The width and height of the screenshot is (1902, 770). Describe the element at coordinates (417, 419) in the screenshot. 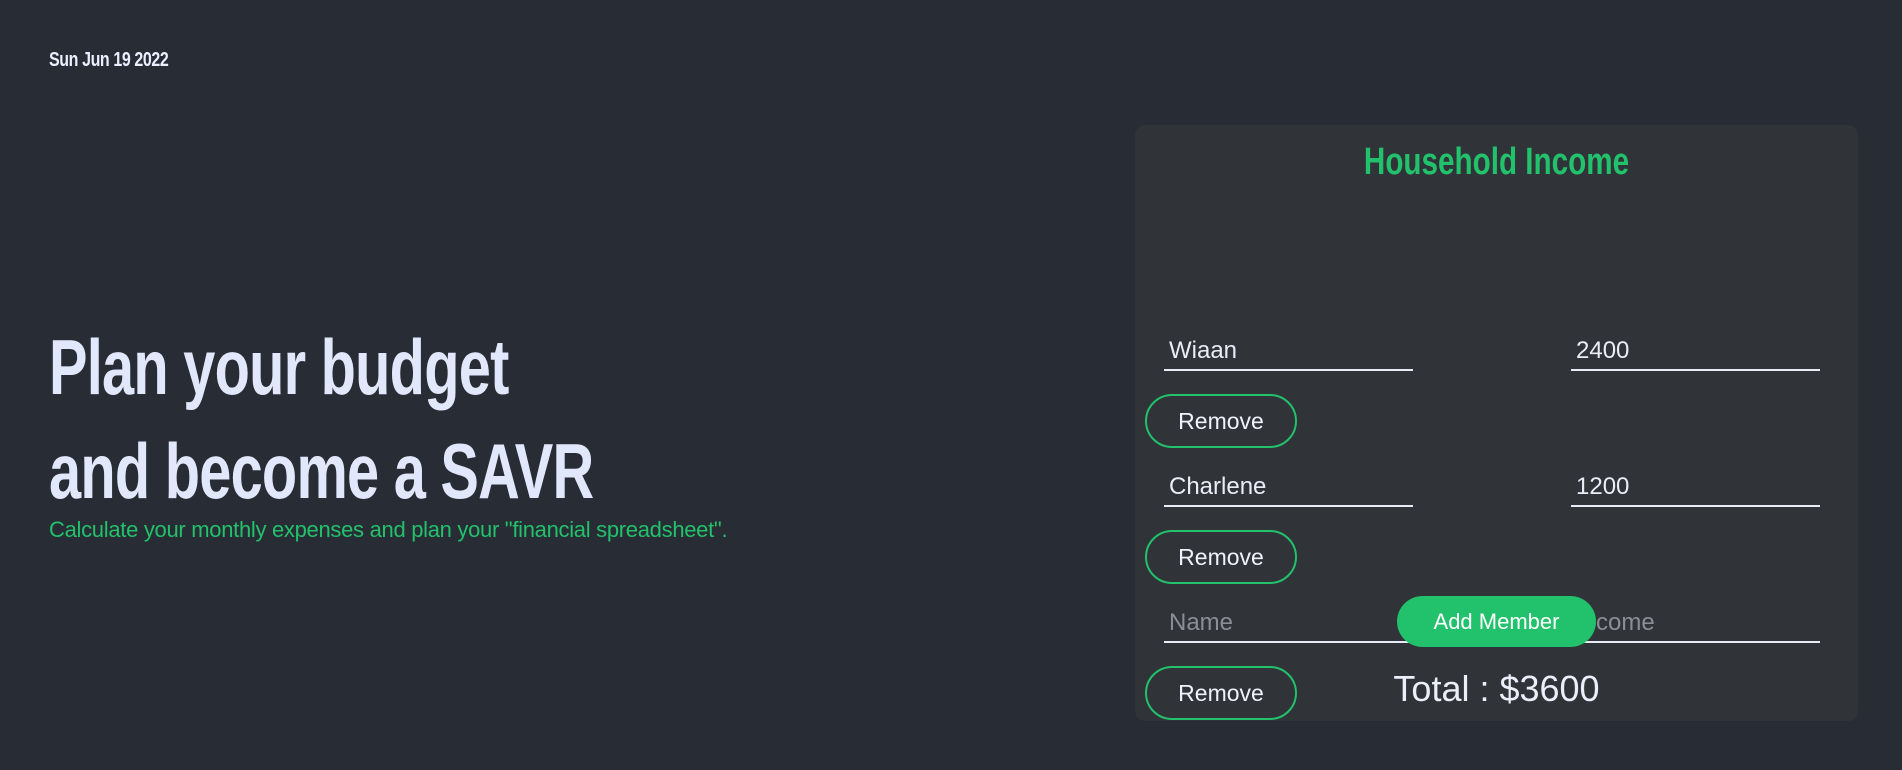

I see `hero-heading: Plan your budget and become a SAVR` at that location.